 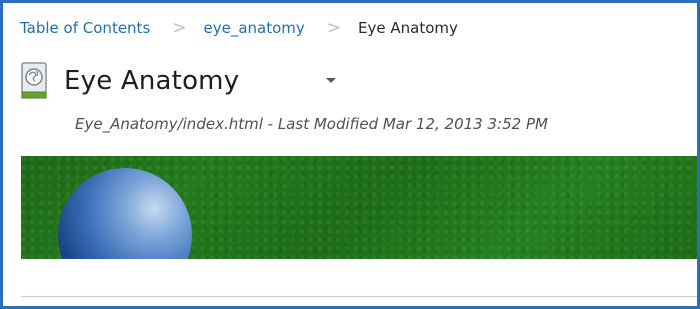 What do you see at coordinates (408, 28) in the screenshot?
I see `breadcrumb-current: Eye Anatomy` at bounding box center [408, 28].